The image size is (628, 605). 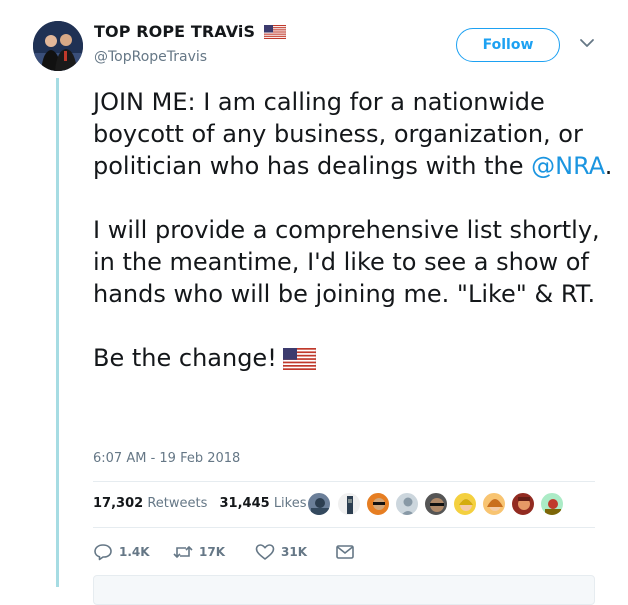 I want to click on retweets-stat: 17,302 Retweets, so click(x=150, y=503).